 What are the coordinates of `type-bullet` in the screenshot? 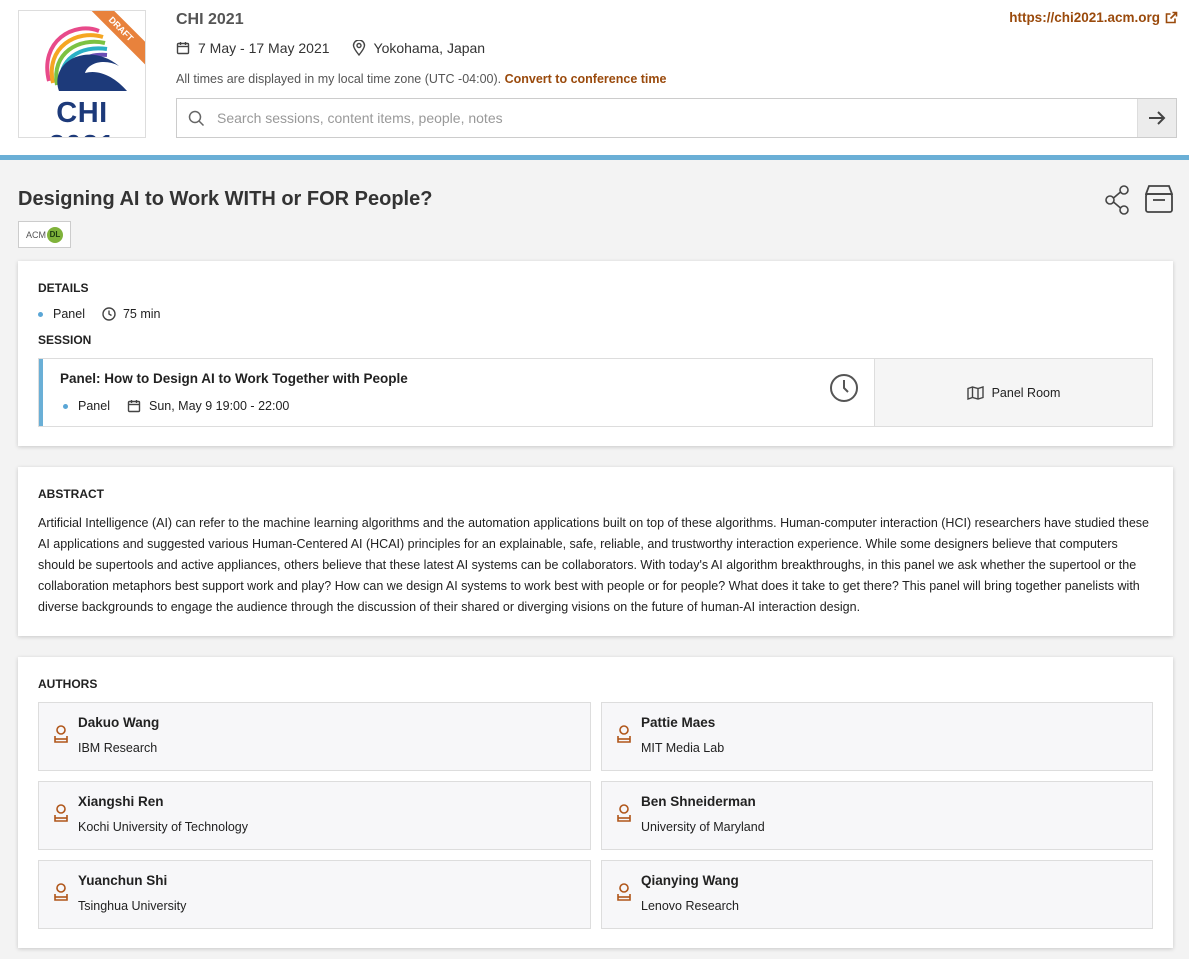 It's located at (40, 314).